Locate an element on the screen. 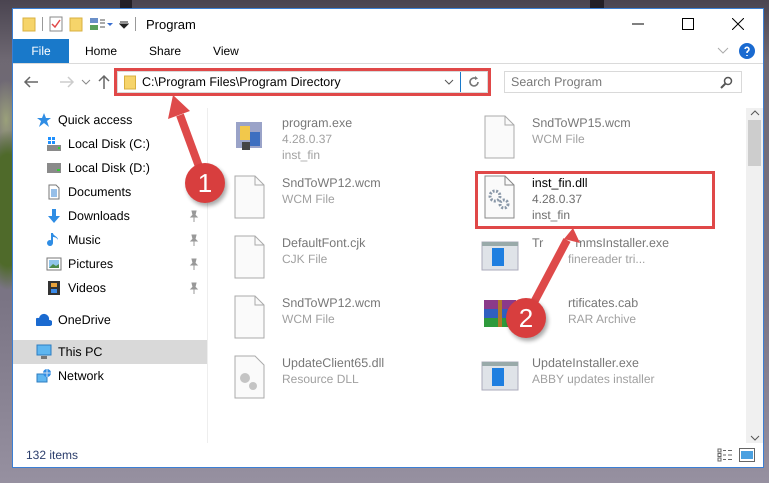 This screenshot has width=769, height=483. nav-item: Documents is located at coordinates (91, 192).